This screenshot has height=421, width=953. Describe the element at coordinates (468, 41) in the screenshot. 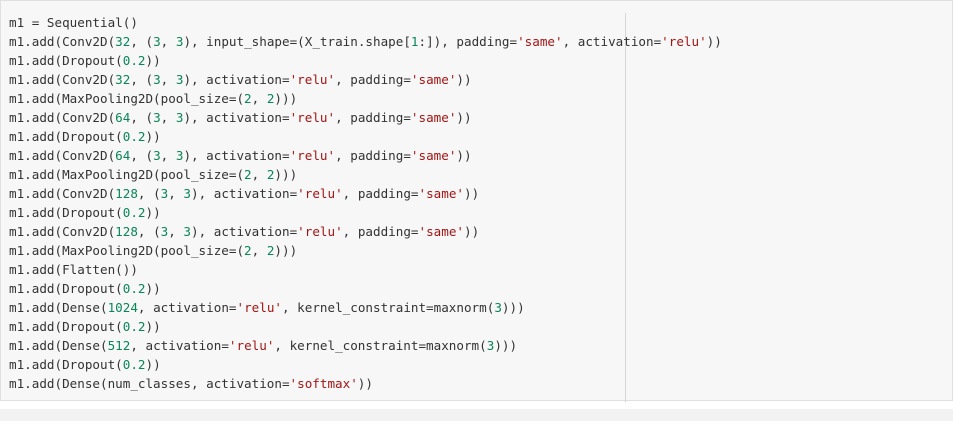

I see `code-token: :]), padding=` at that location.